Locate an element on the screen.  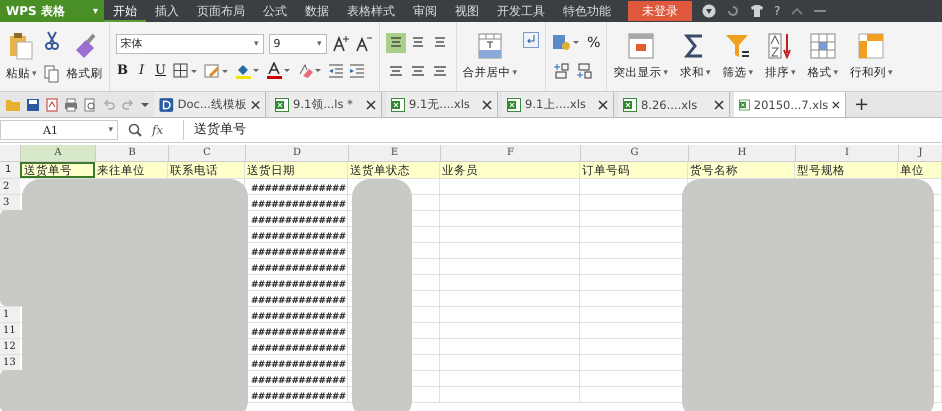
filter-icon is located at coordinates (737, 46).